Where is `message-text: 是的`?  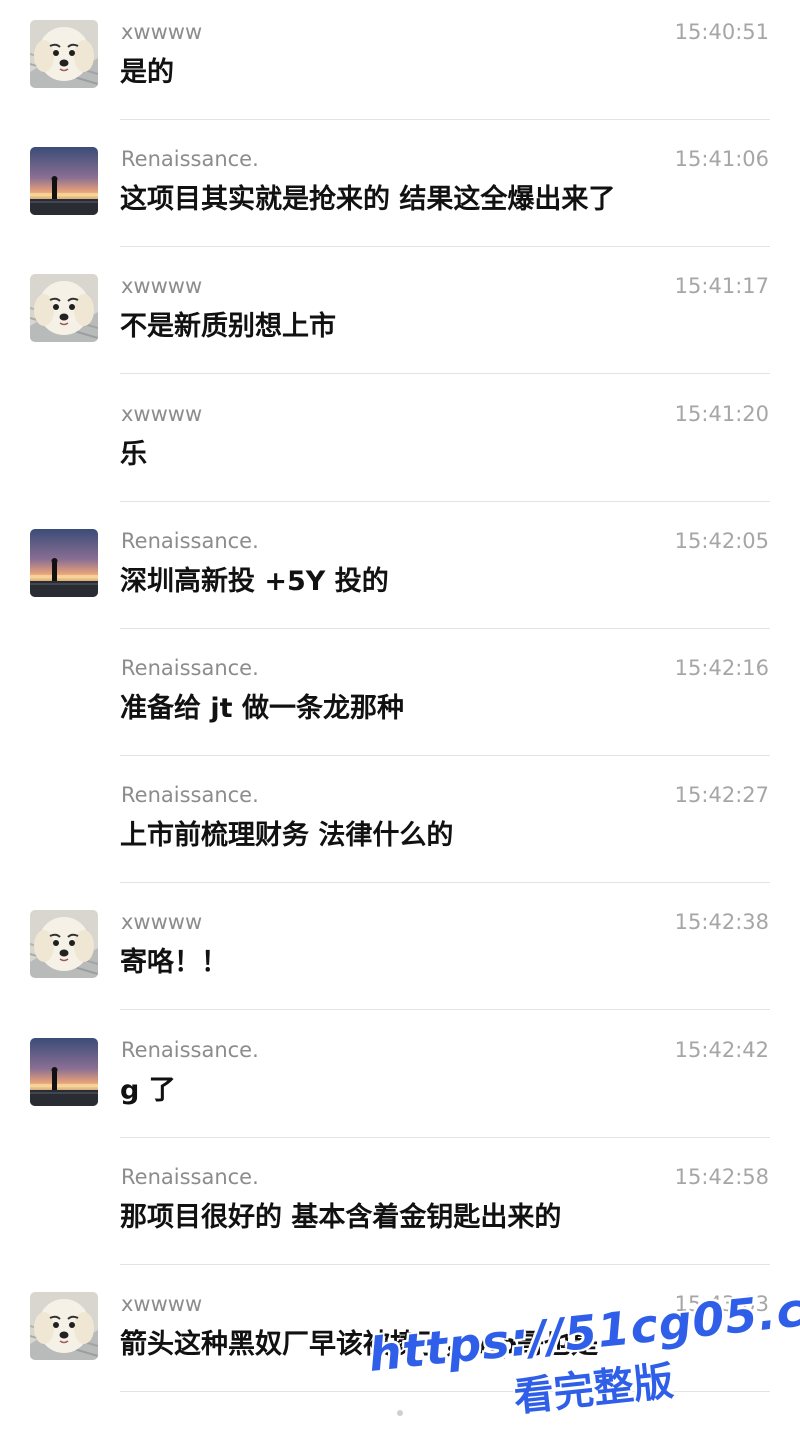
message-text: 是的 is located at coordinates (147, 73).